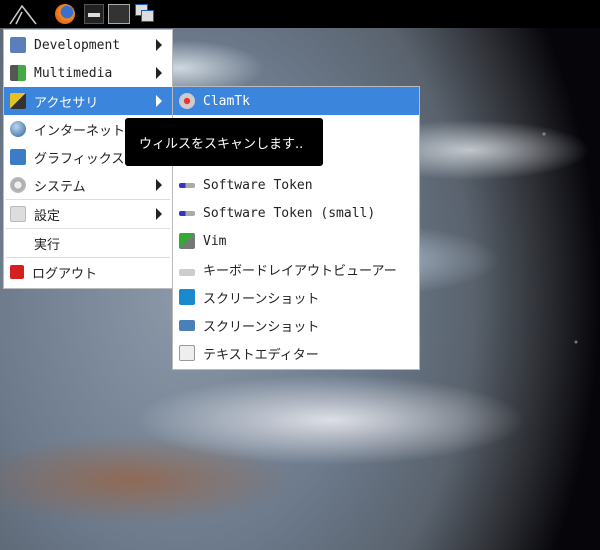 The height and width of the screenshot is (550, 600). Describe the element at coordinates (18, 185) in the screenshot. I see `system-icon` at that location.